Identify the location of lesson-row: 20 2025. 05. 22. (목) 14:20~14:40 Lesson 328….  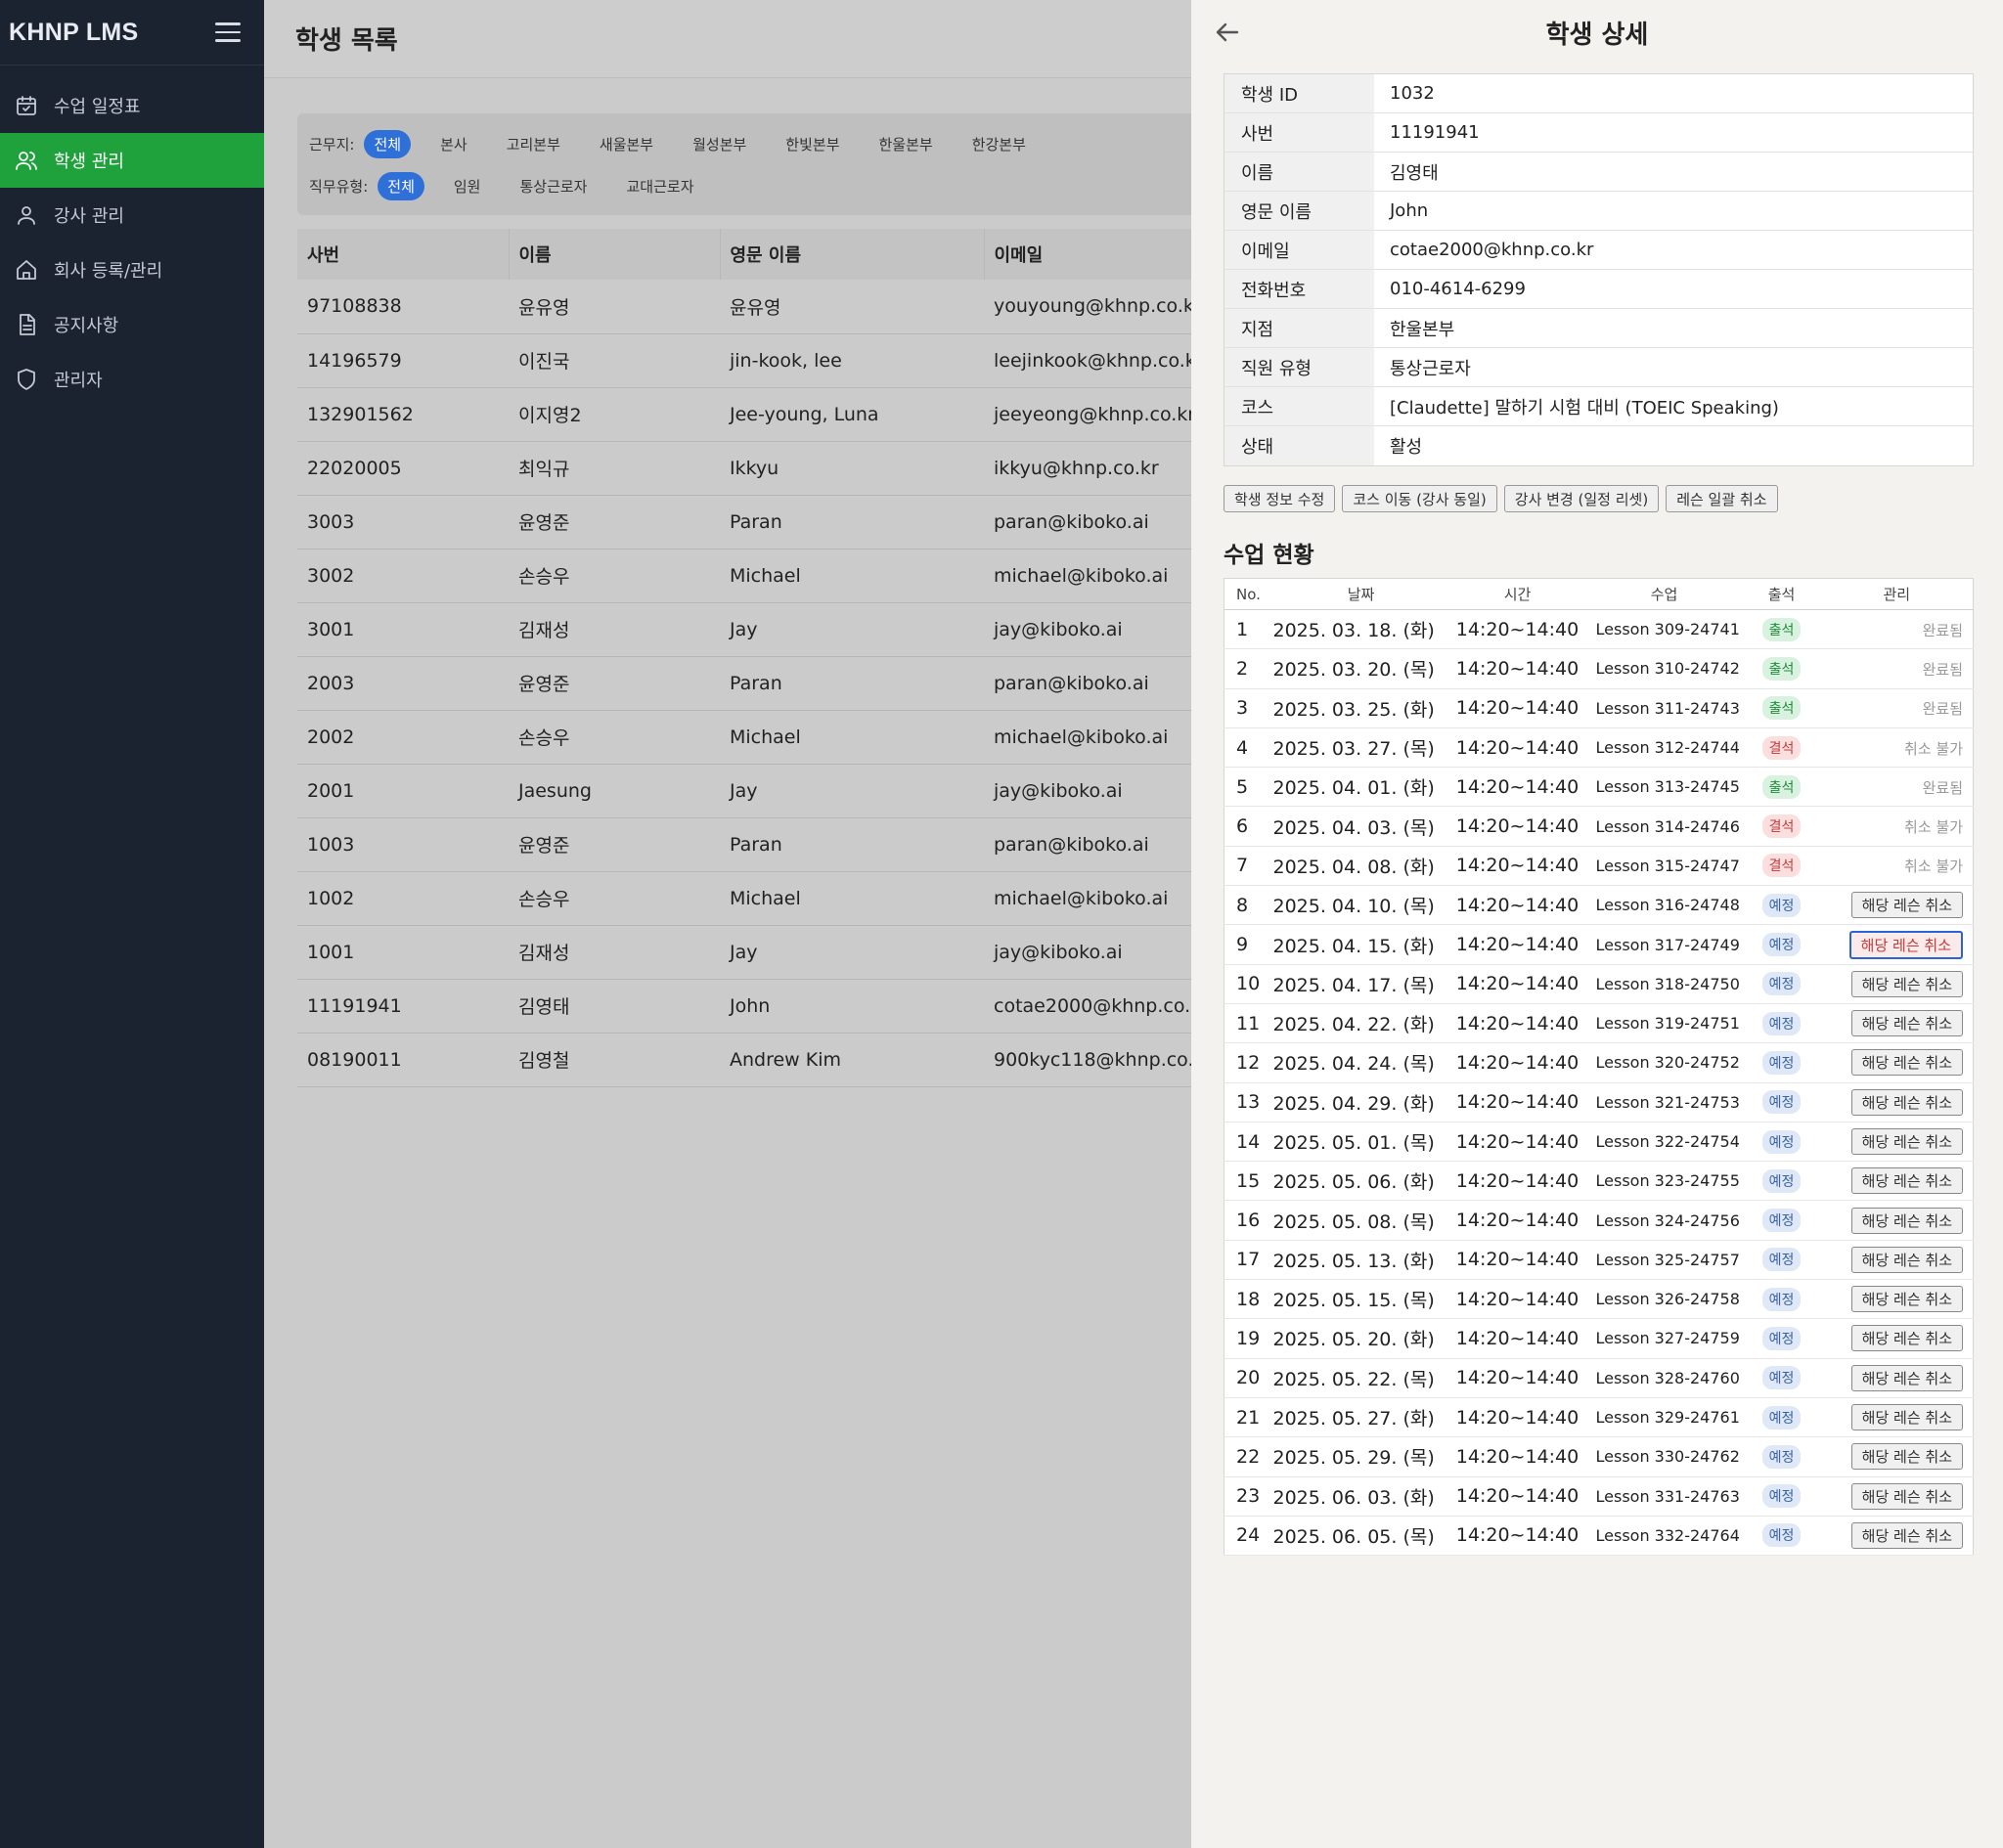
(1599, 1378).